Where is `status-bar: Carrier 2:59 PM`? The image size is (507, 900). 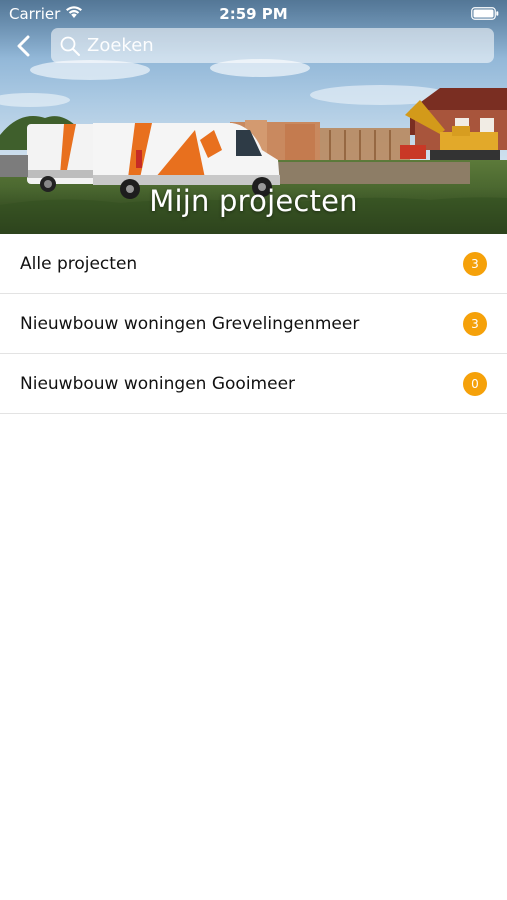
status-bar: Carrier 2:59 PM is located at coordinates (253, 14).